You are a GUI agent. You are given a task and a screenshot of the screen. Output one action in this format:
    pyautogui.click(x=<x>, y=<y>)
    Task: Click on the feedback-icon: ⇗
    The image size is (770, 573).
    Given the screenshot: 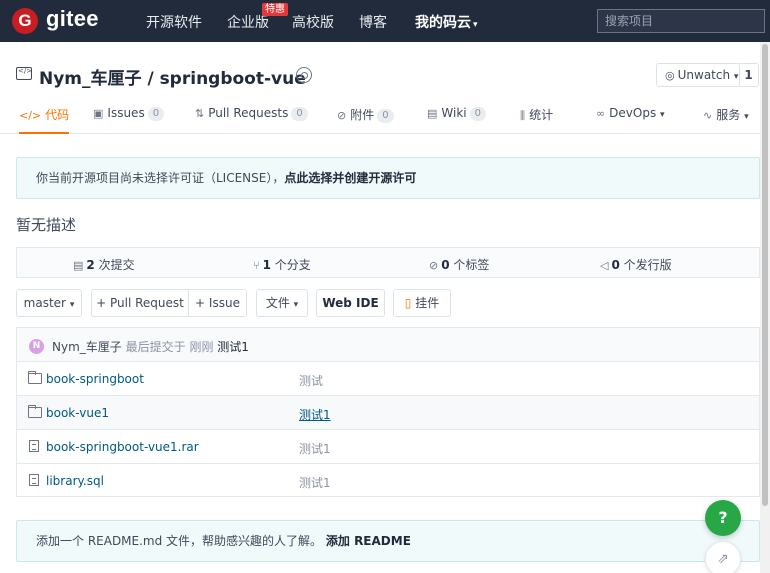 What is the action you would take?
    pyautogui.click(x=723, y=557)
    